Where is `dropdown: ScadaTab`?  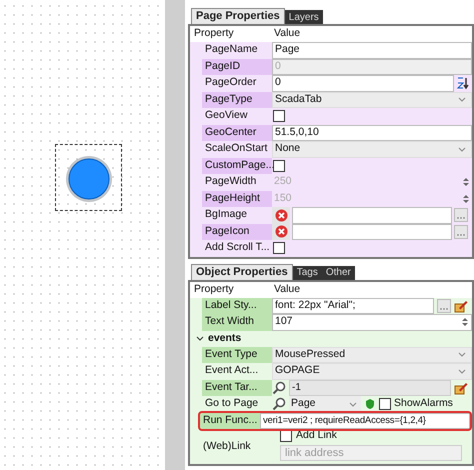 dropdown: ScadaTab is located at coordinates (372, 100).